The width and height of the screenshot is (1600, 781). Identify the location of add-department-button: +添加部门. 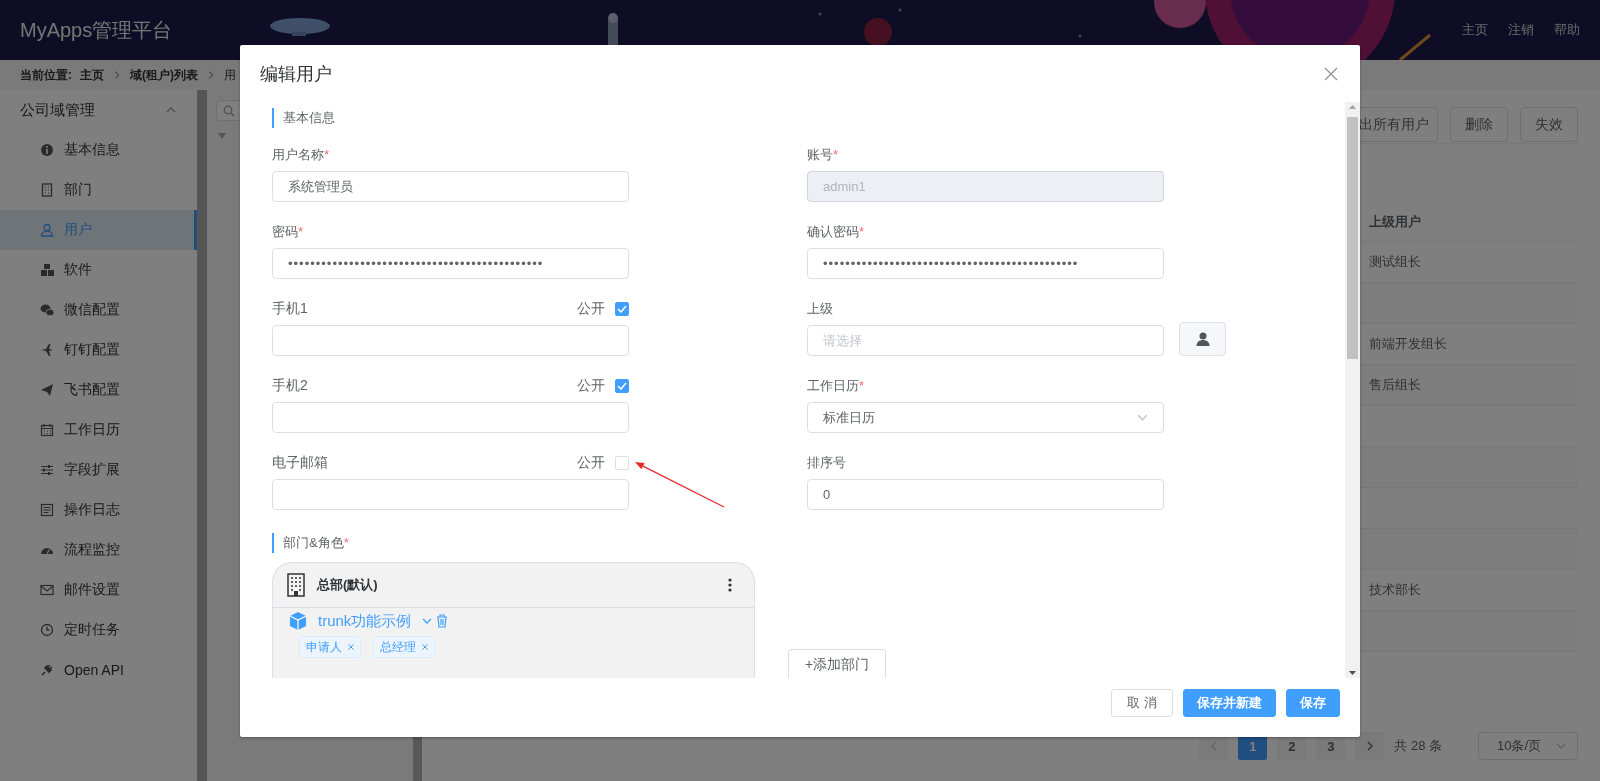
(837, 663).